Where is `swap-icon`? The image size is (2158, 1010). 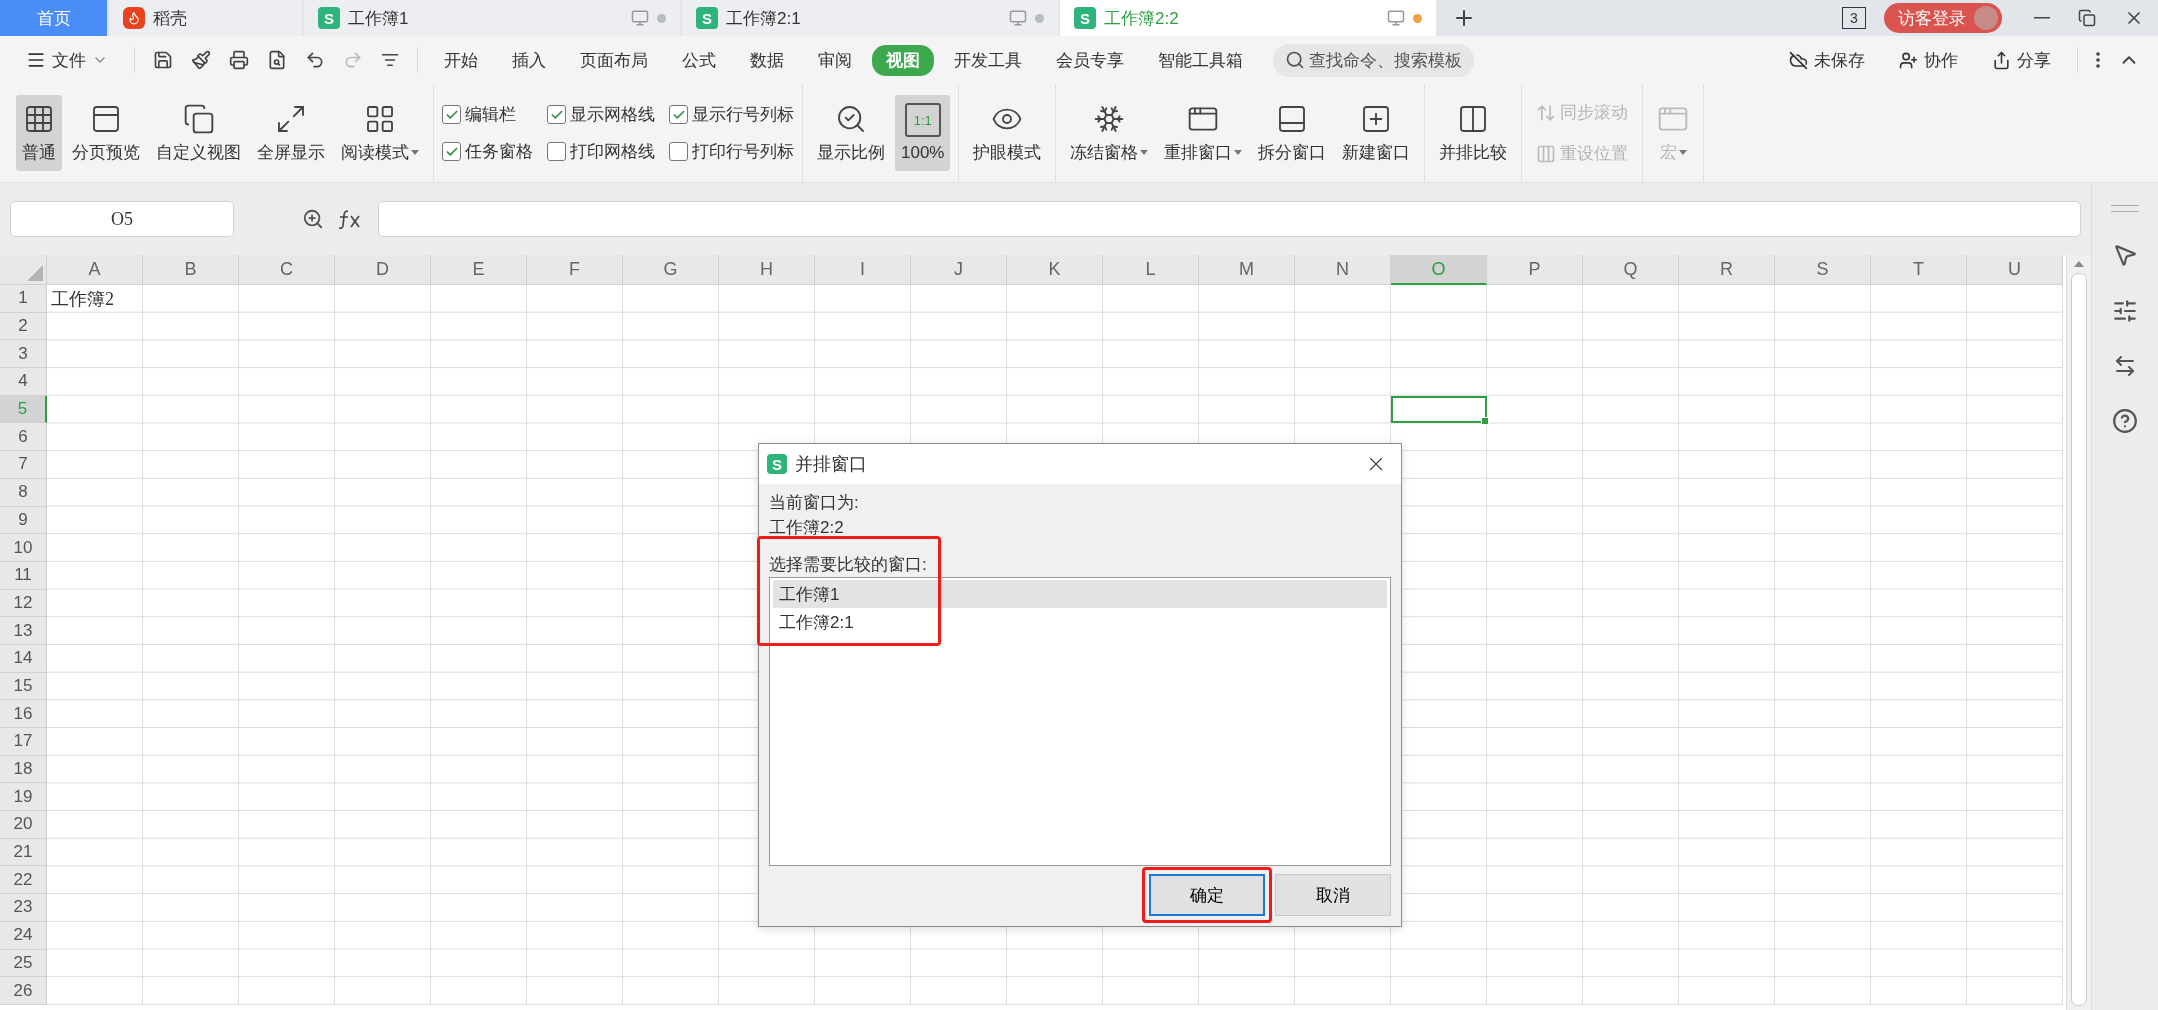
swap-icon is located at coordinates (2125, 366).